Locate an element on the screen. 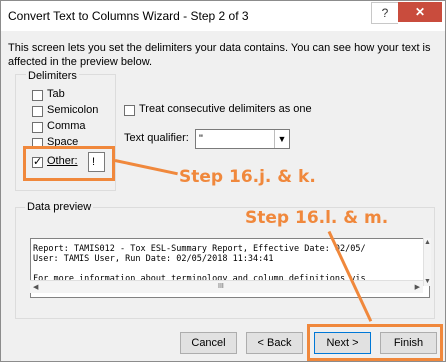 This screenshot has height=362, width=446. annotation-arrow-a is located at coordinates (146, 167).